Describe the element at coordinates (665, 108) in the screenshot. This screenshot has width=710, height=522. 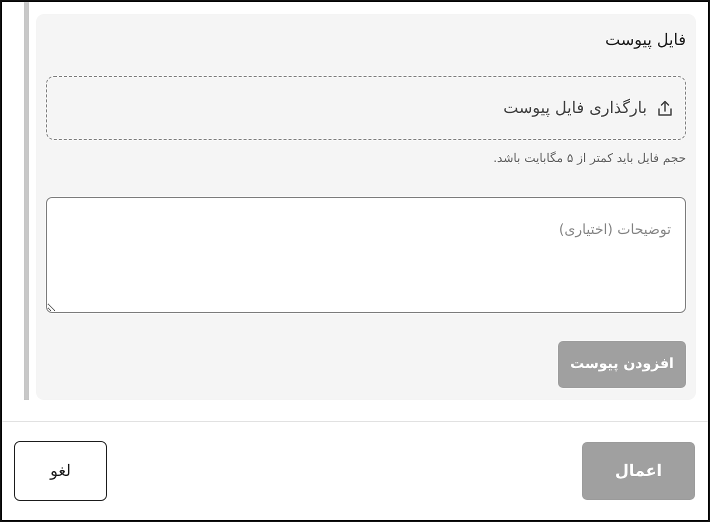
I see `upload-icon` at that location.